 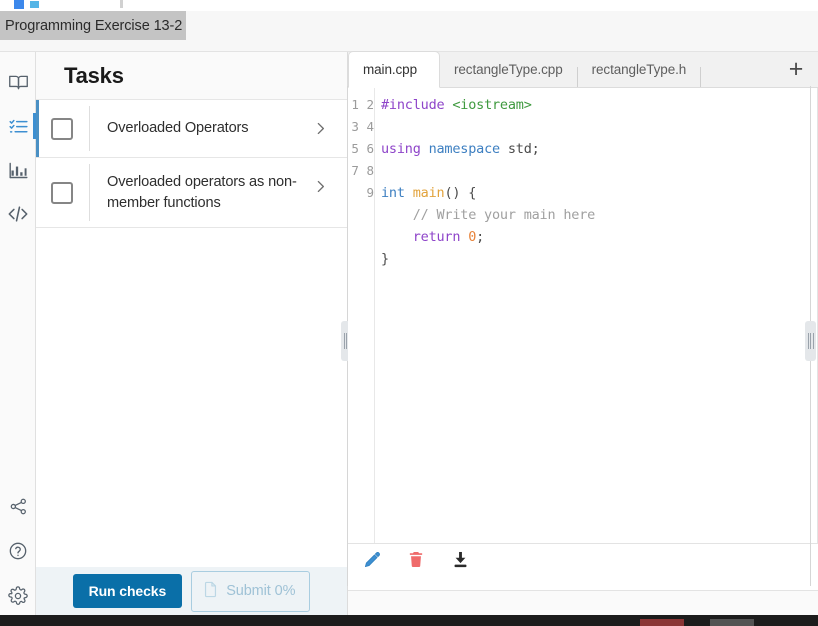 I want to click on tasks-footer: Run checks Submit 0%, so click(x=191, y=591).